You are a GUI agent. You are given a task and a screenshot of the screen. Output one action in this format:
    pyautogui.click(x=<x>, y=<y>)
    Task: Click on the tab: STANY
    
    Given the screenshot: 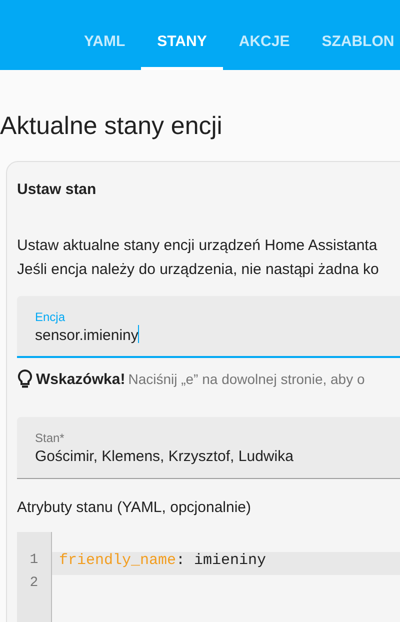 What is the action you would take?
    pyautogui.click(x=182, y=45)
    